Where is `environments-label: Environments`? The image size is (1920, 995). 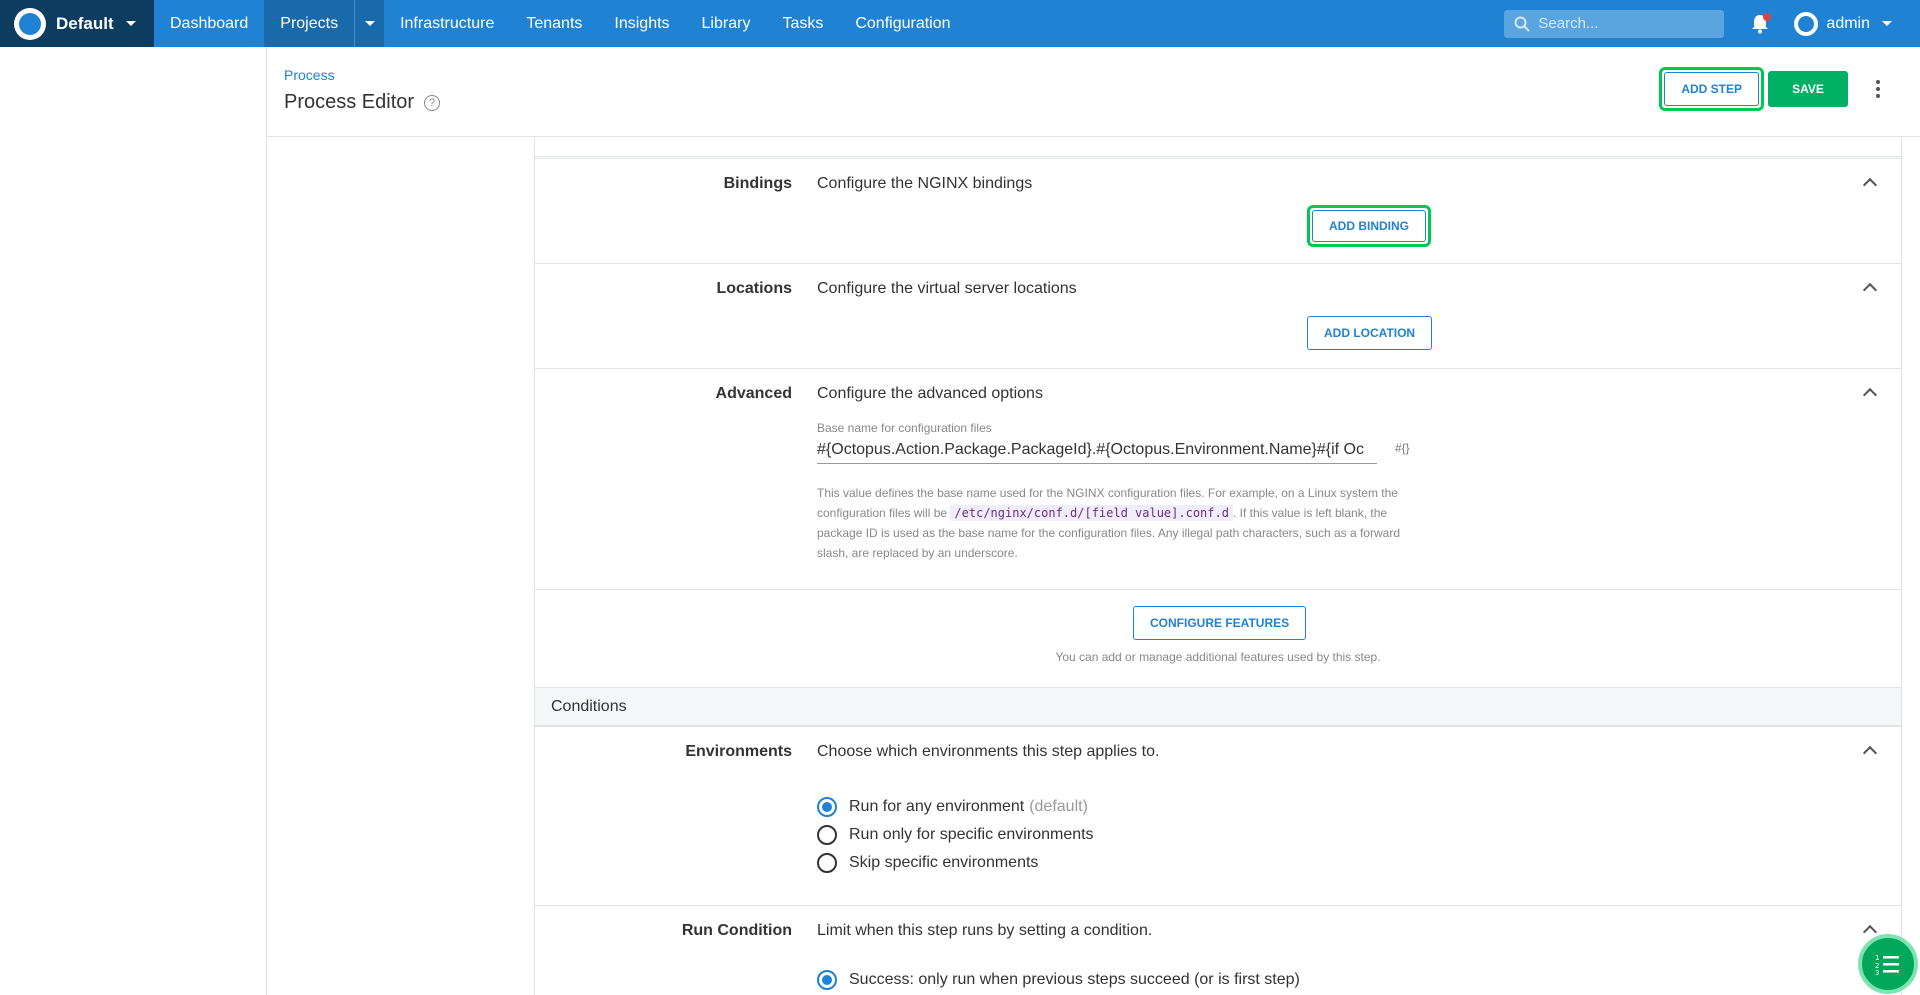 environments-label: Environments is located at coordinates (738, 751).